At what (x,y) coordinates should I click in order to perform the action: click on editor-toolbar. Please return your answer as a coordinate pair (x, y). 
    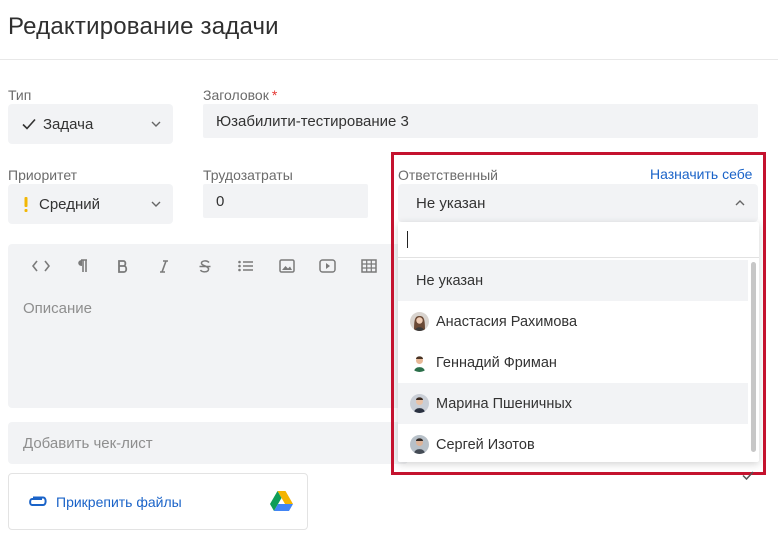
    Looking at the image, I should click on (204, 266).